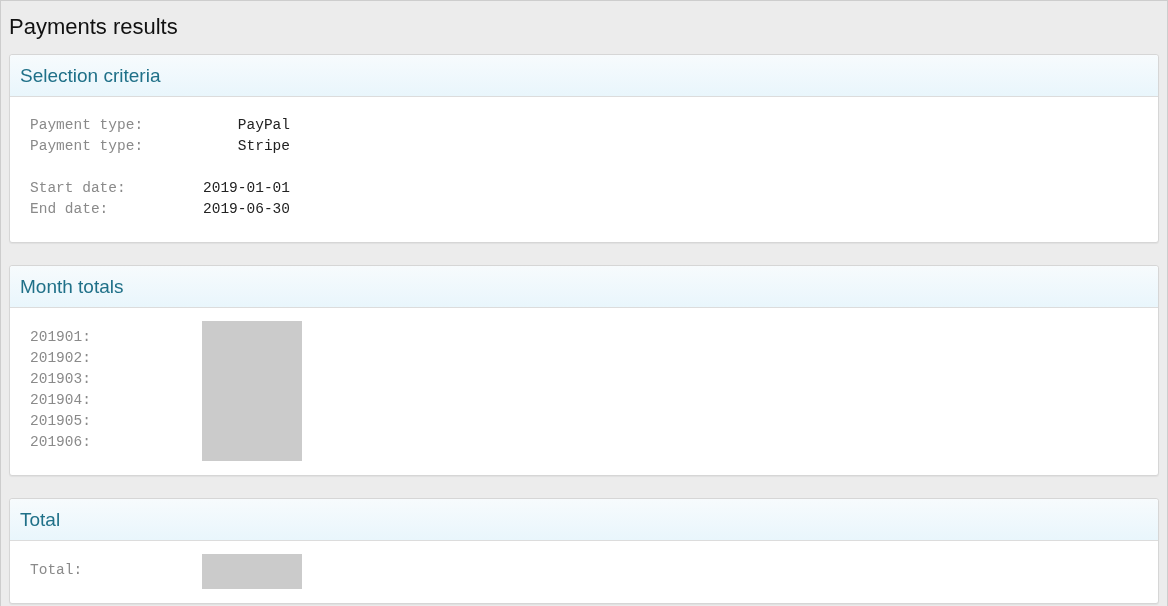  I want to click on criteria-value: Stripe, so click(263, 146).